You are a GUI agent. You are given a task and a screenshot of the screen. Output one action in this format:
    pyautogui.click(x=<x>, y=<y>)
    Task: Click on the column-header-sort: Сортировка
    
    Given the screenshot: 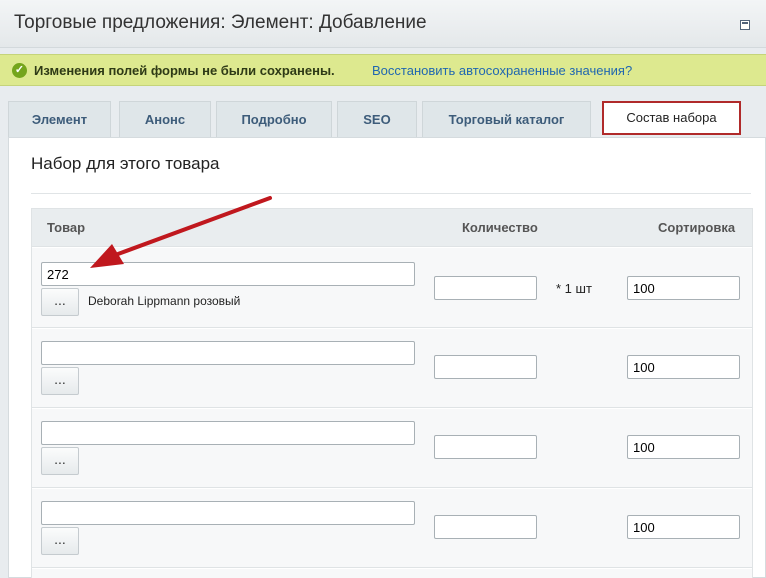 What is the action you would take?
    pyautogui.click(x=697, y=227)
    